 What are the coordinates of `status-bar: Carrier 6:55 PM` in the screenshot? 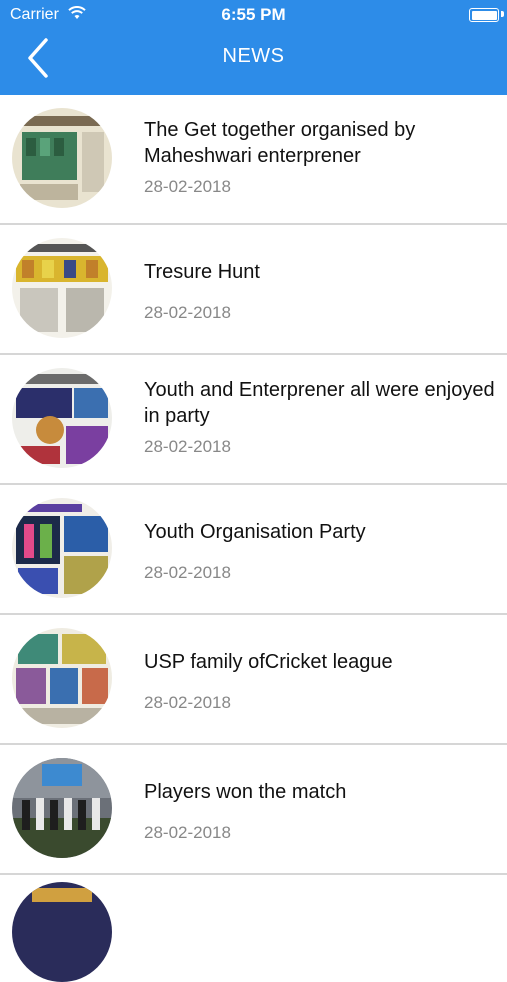 It's located at (253, 15).